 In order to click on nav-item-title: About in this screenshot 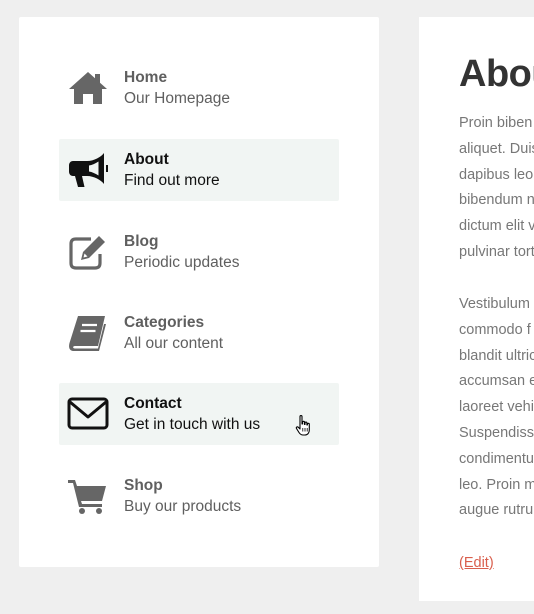, I will do `click(146, 159)`.